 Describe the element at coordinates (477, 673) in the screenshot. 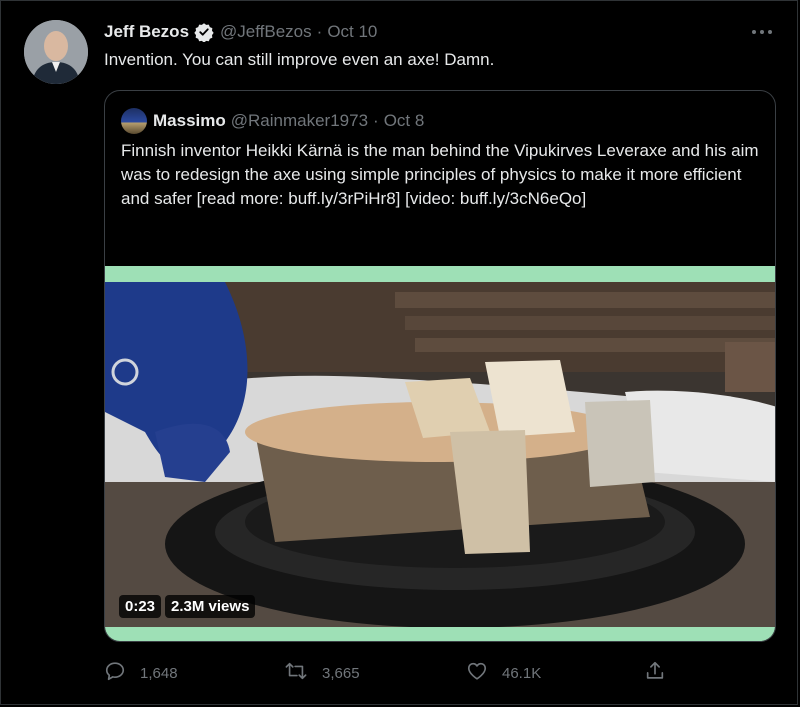

I see `heart-icon` at that location.